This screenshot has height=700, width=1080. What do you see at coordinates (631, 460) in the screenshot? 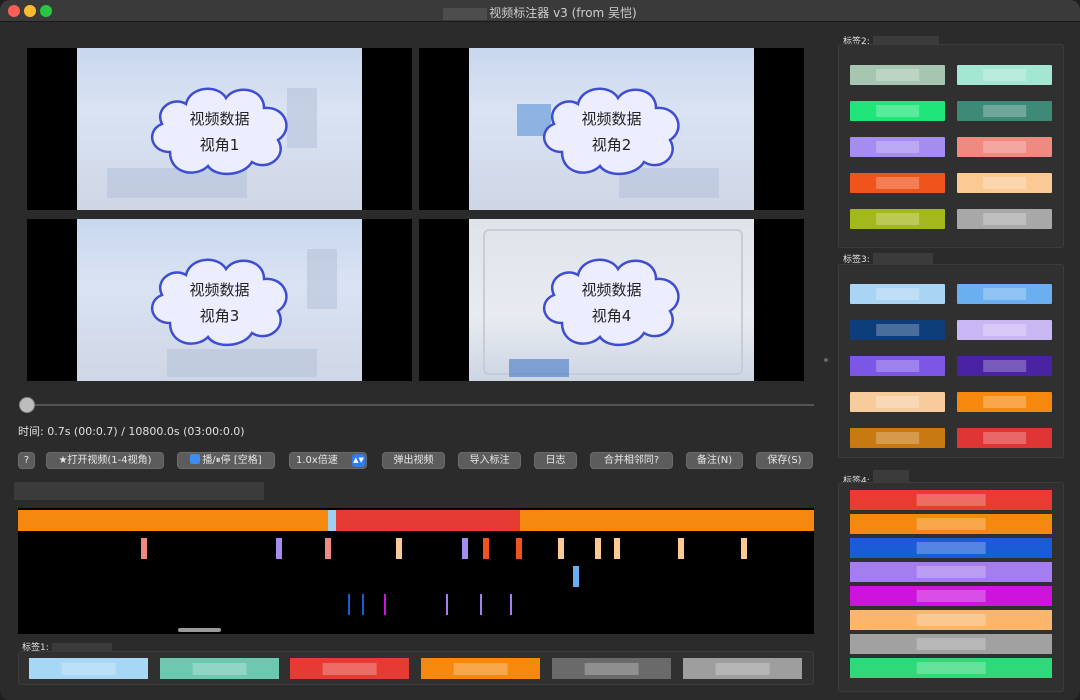
I see `merge-adjacent-button: 合并相邻同?` at bounding box center [631, 460].